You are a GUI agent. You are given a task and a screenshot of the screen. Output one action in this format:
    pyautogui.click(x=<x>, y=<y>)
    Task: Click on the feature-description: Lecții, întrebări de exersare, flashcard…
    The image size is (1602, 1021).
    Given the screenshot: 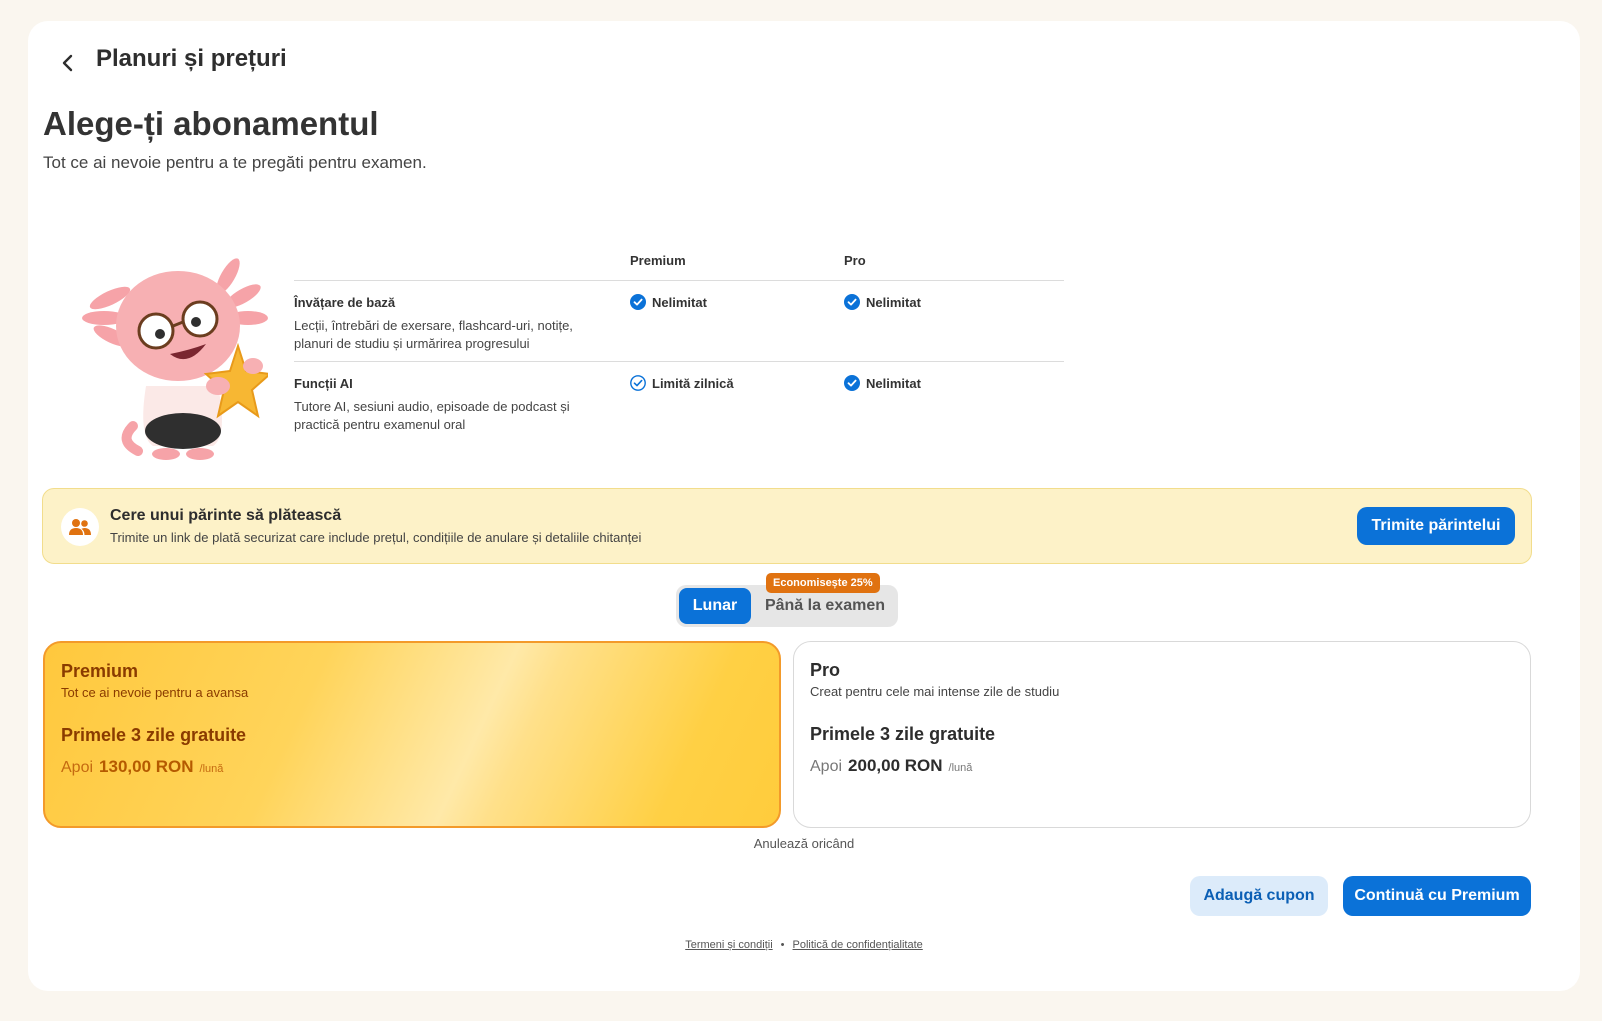 What is the action you would take?
    pyautogui.click(x=433, y=334)
    